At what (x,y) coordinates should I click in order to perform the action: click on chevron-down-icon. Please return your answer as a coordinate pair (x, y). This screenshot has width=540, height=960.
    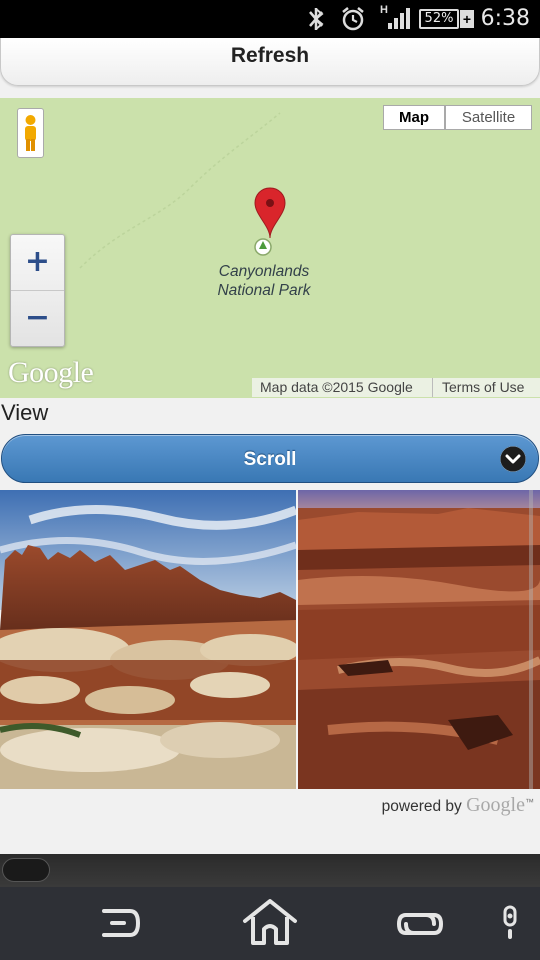
    Looking at the image, I should click on (513, 459).